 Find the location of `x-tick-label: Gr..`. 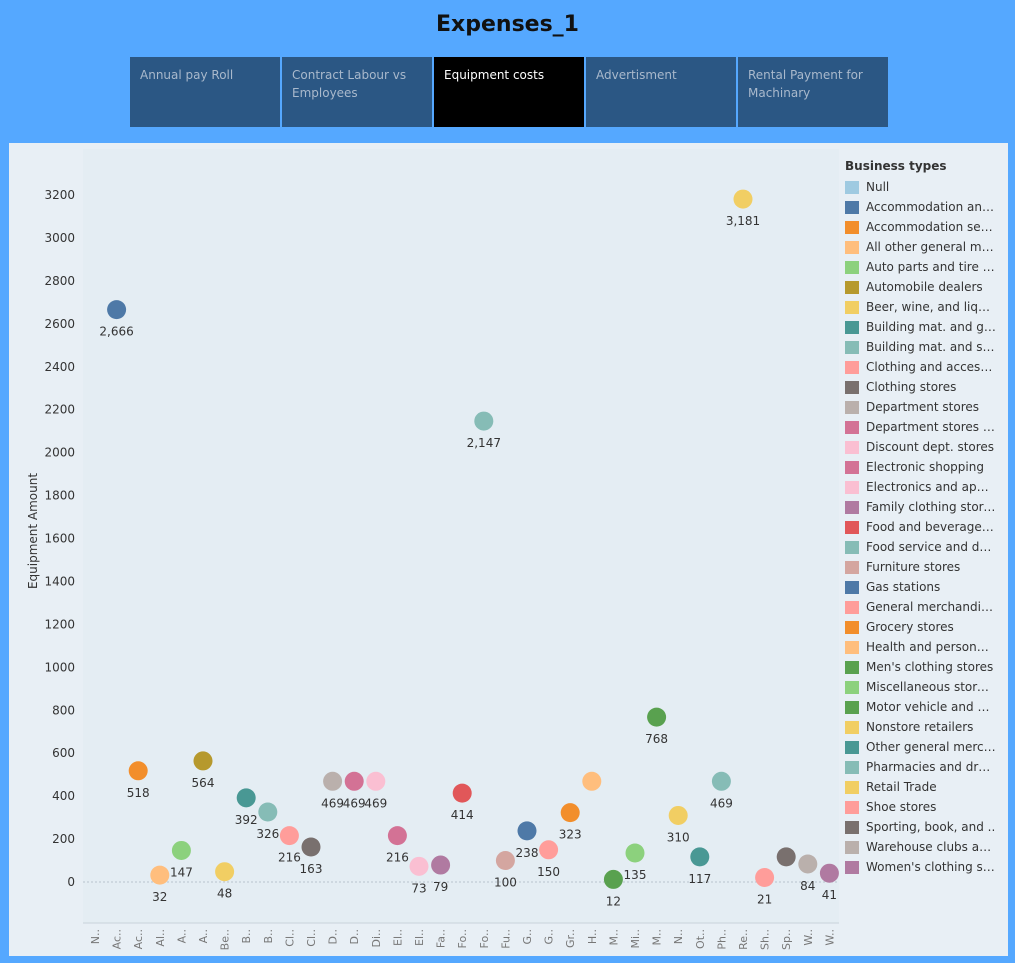

x-tick-label: Gr.. is located at coordinates (570, 938).